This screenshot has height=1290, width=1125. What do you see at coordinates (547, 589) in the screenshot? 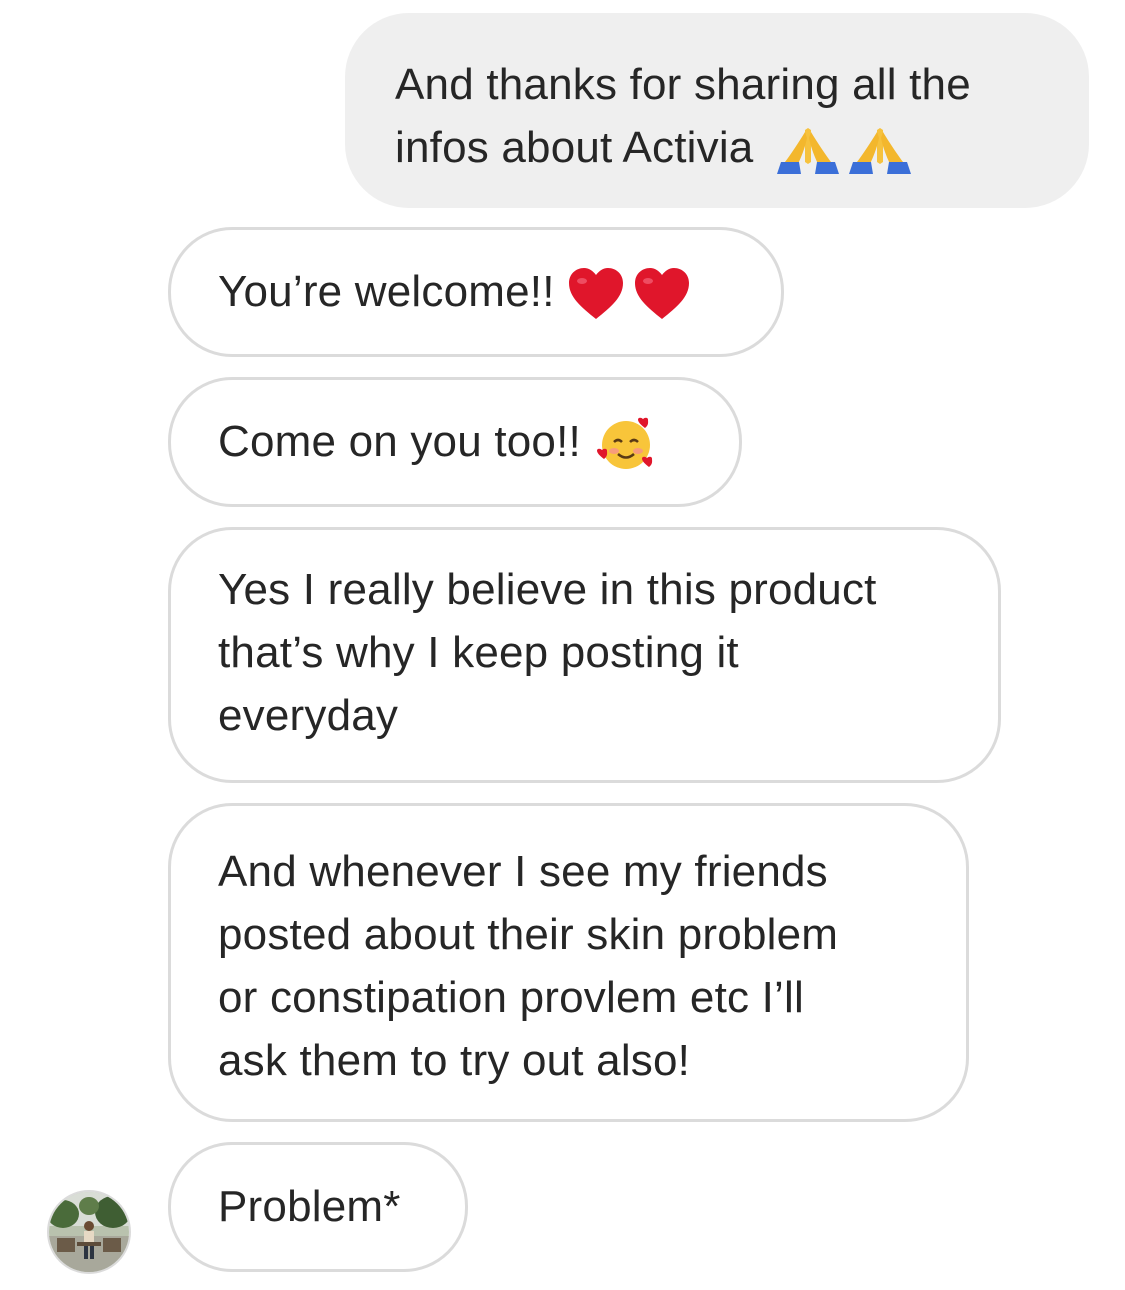
I see `message-text-line: Yes I really believe in this product` at bounding box center [547, 589].